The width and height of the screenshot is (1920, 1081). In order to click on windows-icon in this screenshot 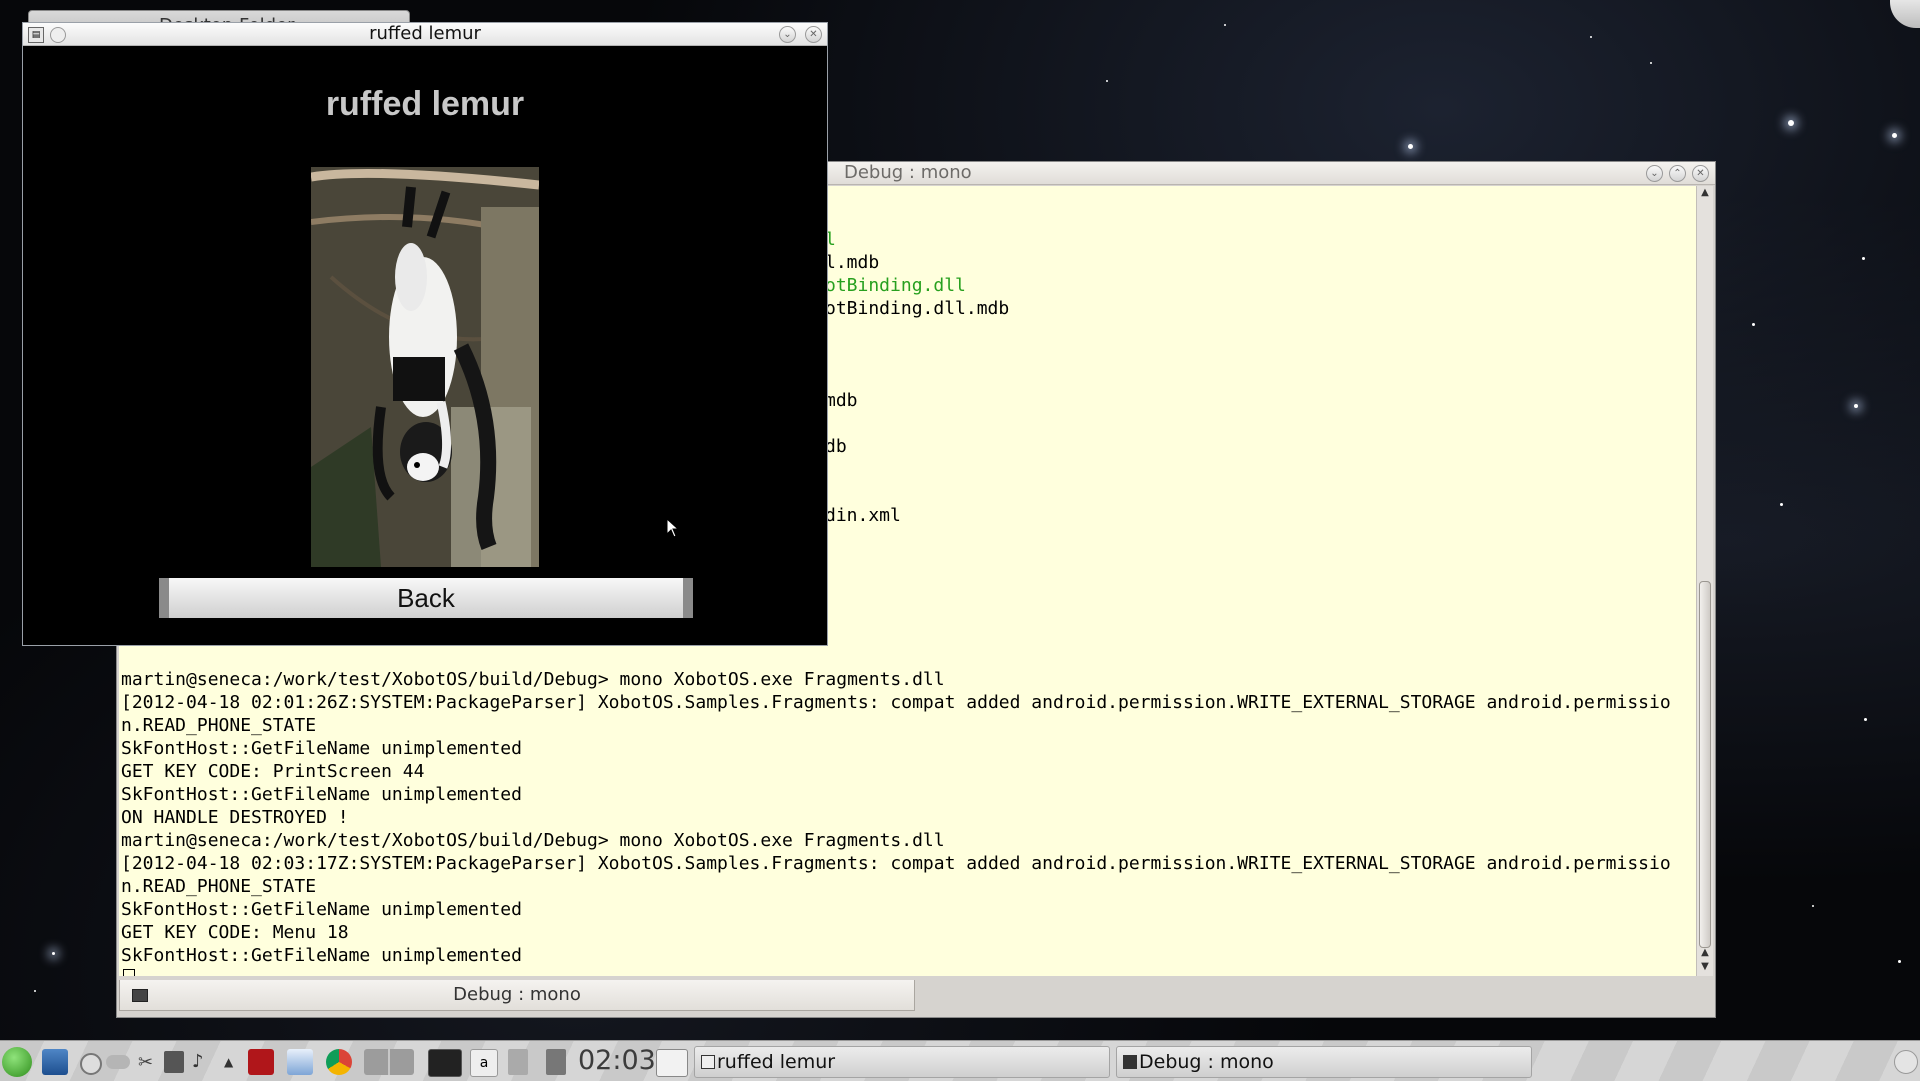, I will do `click(672, 1063)`.